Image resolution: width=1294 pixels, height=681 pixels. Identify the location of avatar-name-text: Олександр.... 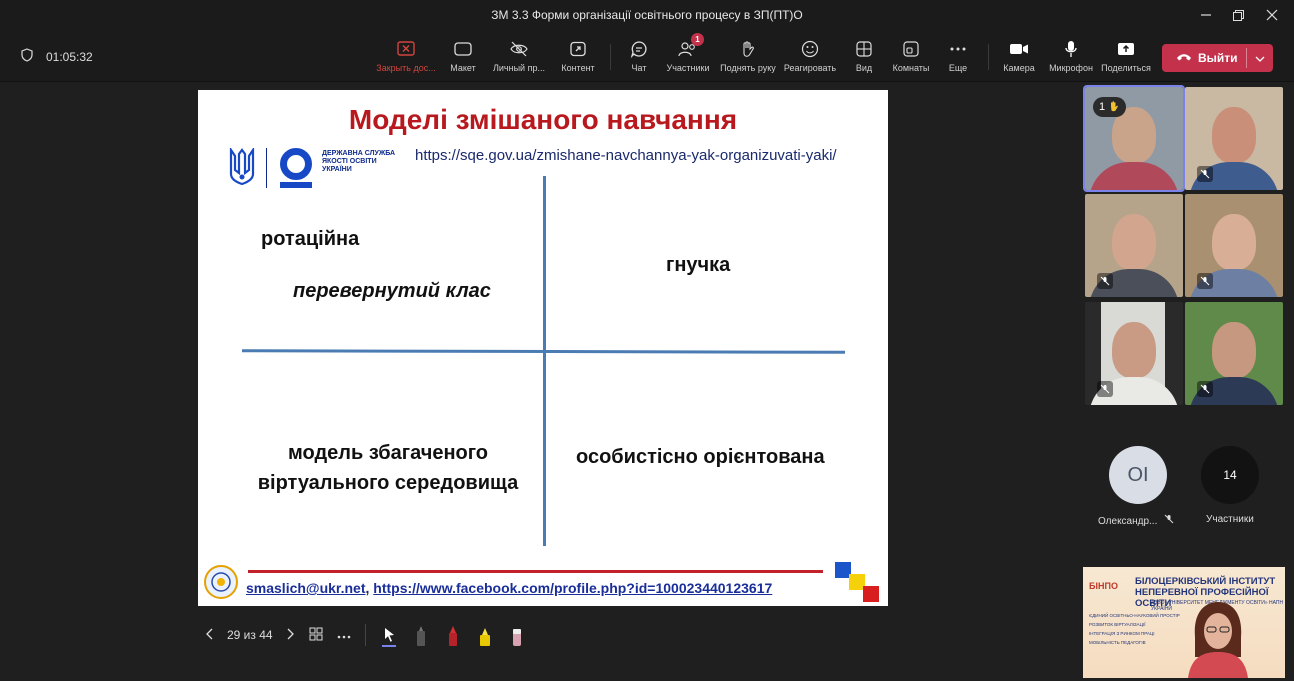
(1128, 521).